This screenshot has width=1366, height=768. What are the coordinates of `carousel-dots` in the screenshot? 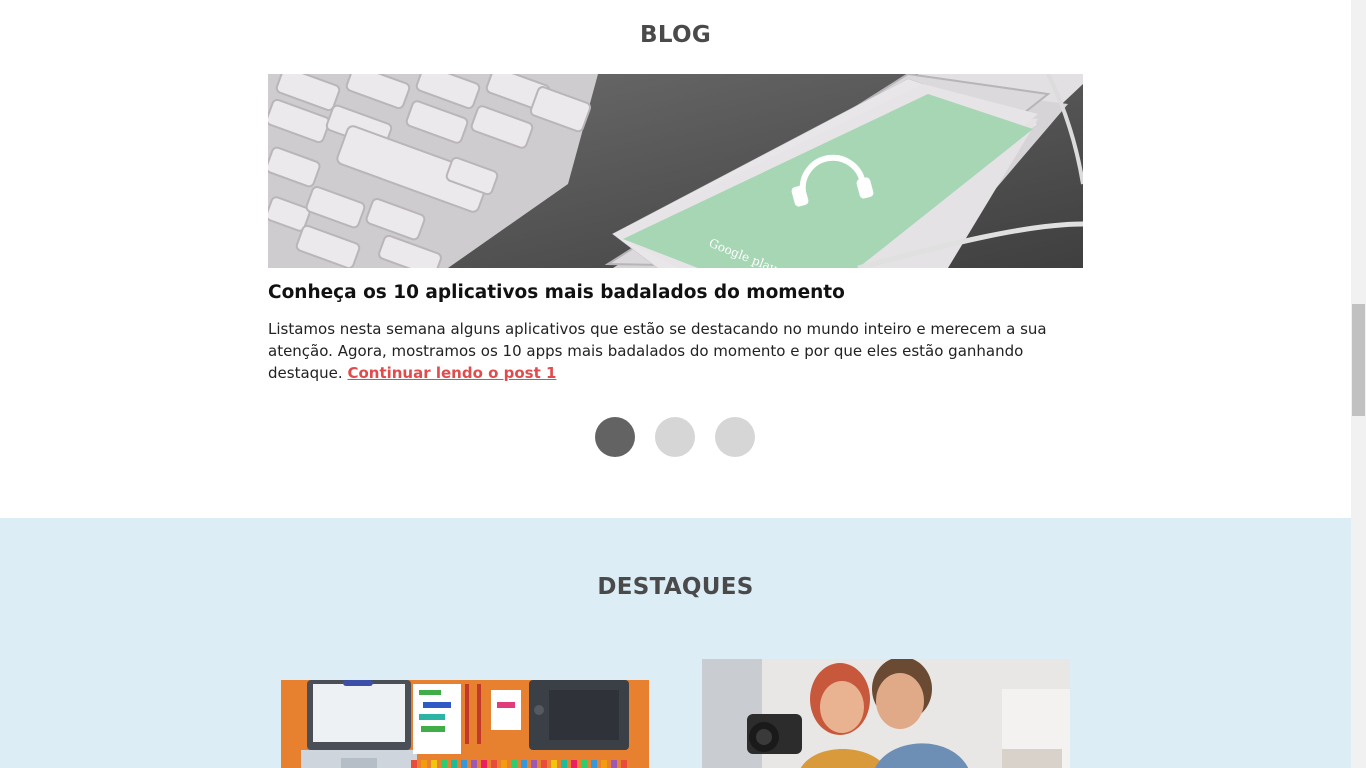 It's located at (675, 437).